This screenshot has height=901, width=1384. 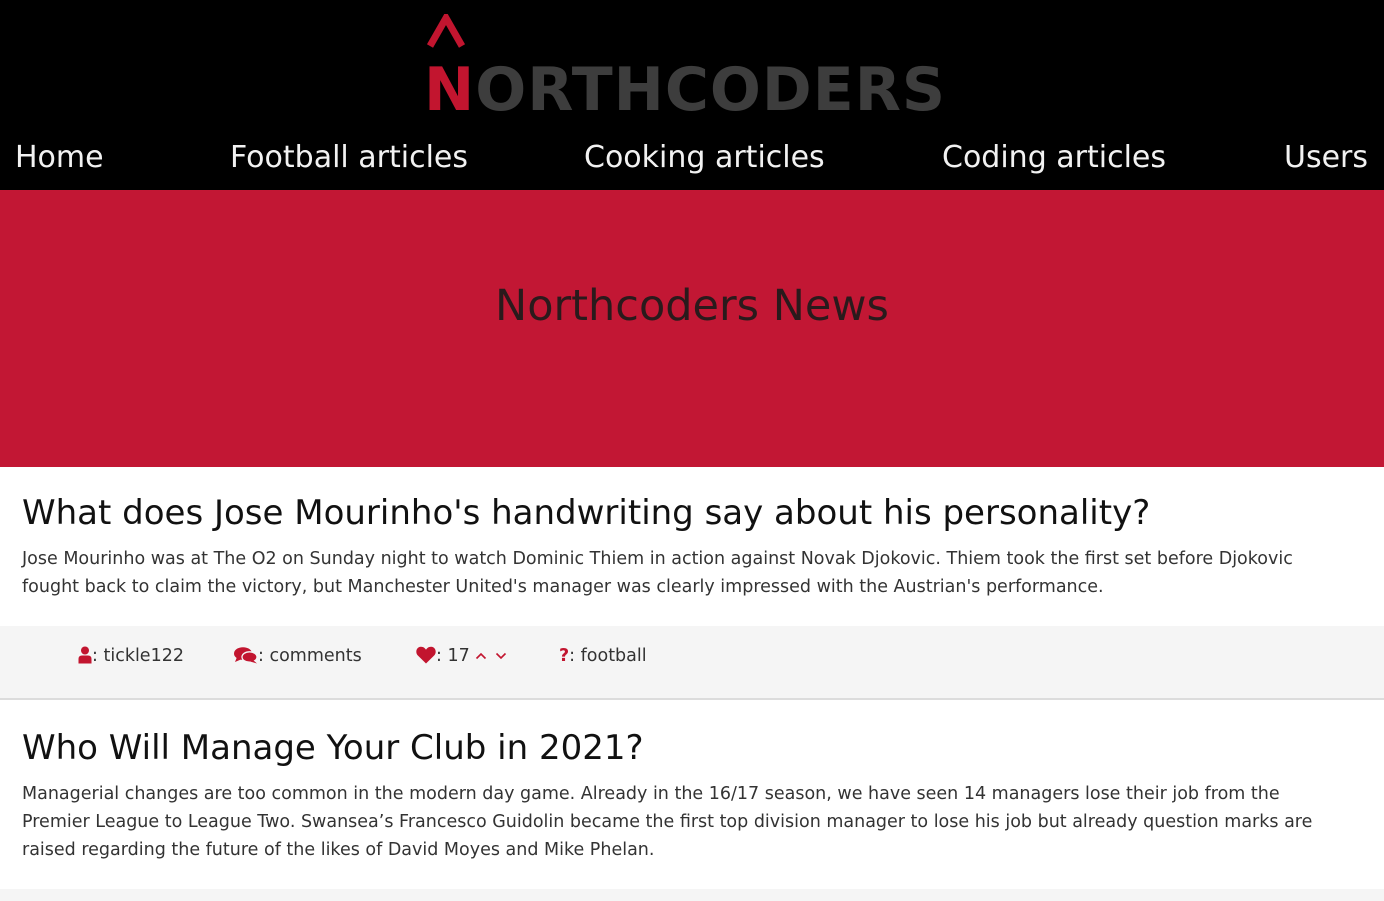 I want to click on author-name: tickle122, so click(x=143, y=656).